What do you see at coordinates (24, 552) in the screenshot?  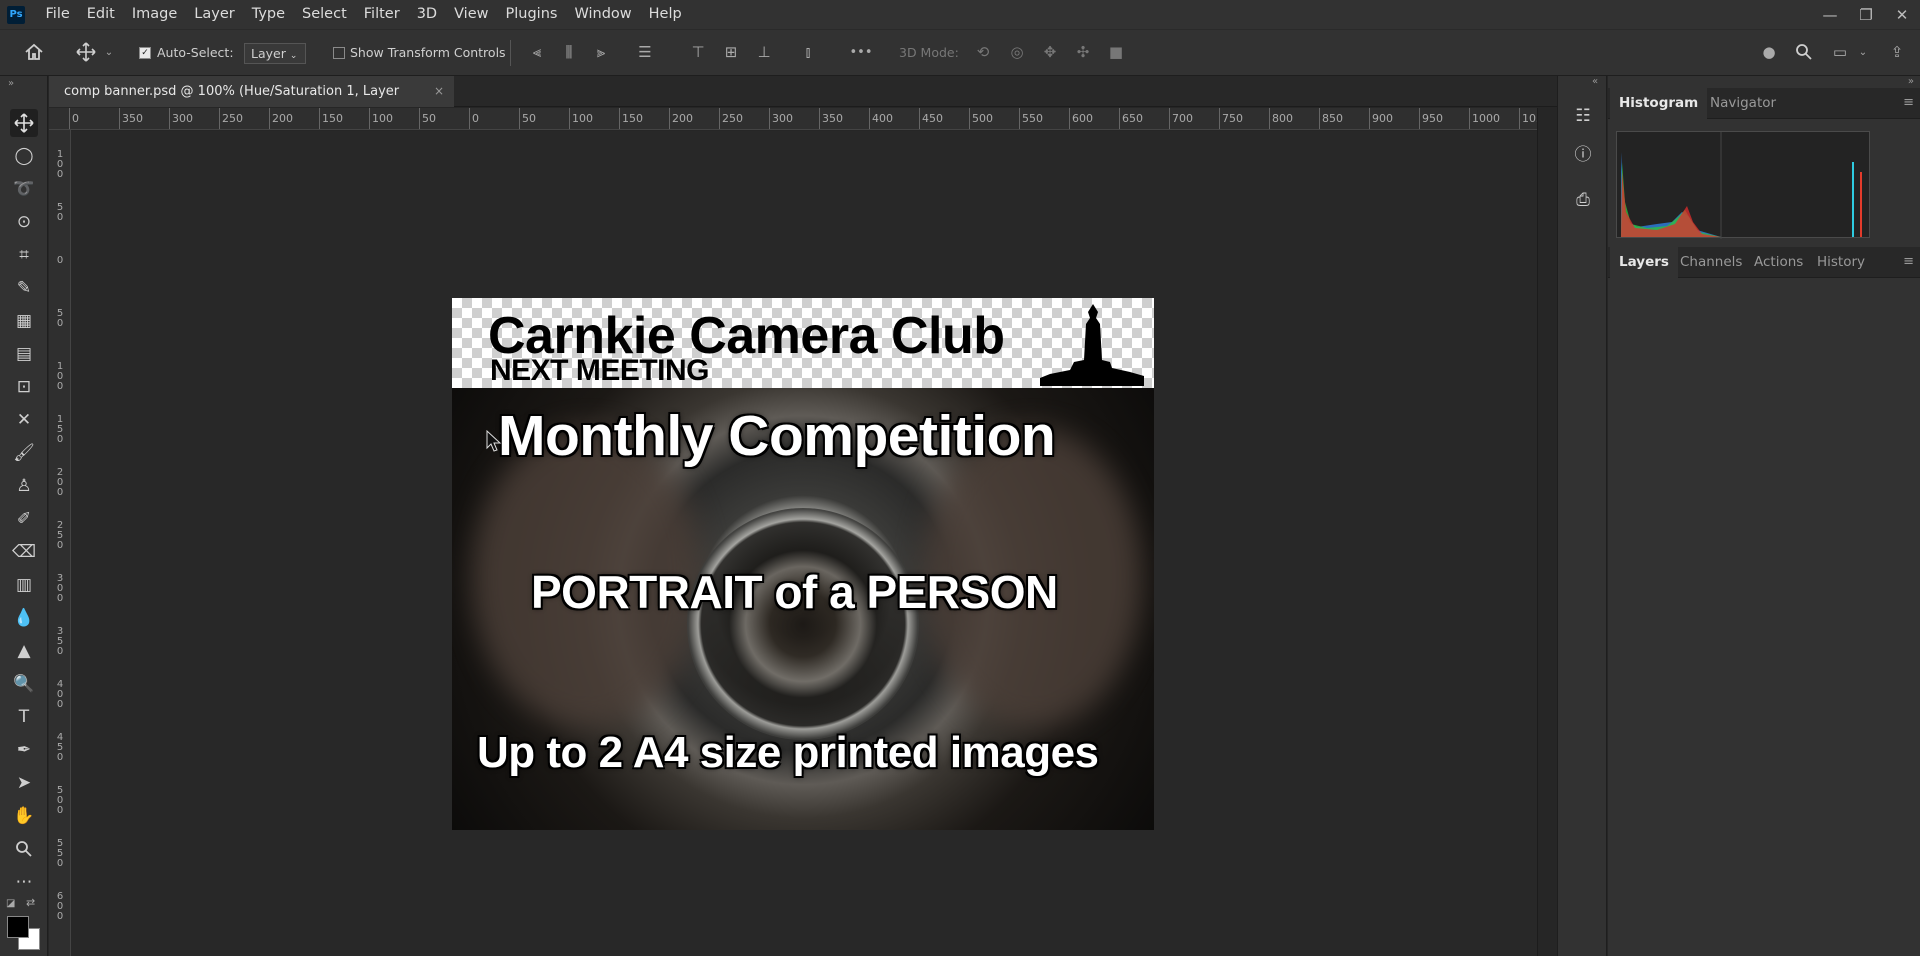 I see `eraser-tool-icon: ⌫` at bounding box center [24, 552].